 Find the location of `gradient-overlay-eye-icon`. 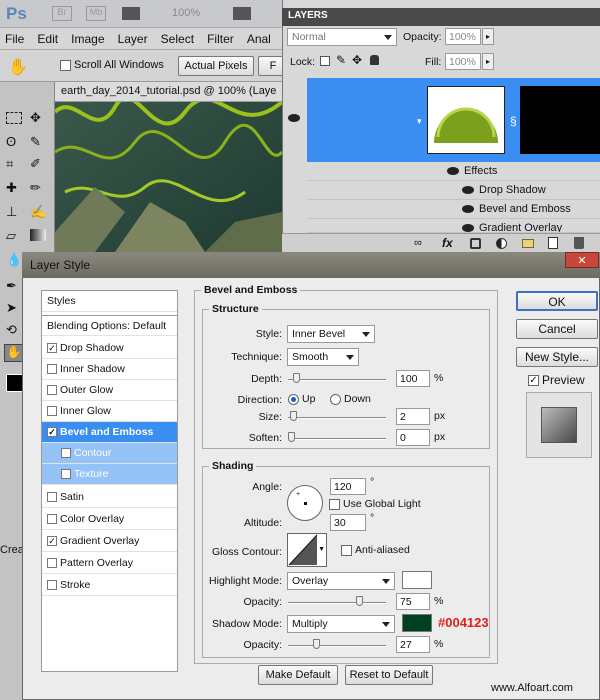

gradient-overlay-eye-icon is located at coordinates (468, 228).